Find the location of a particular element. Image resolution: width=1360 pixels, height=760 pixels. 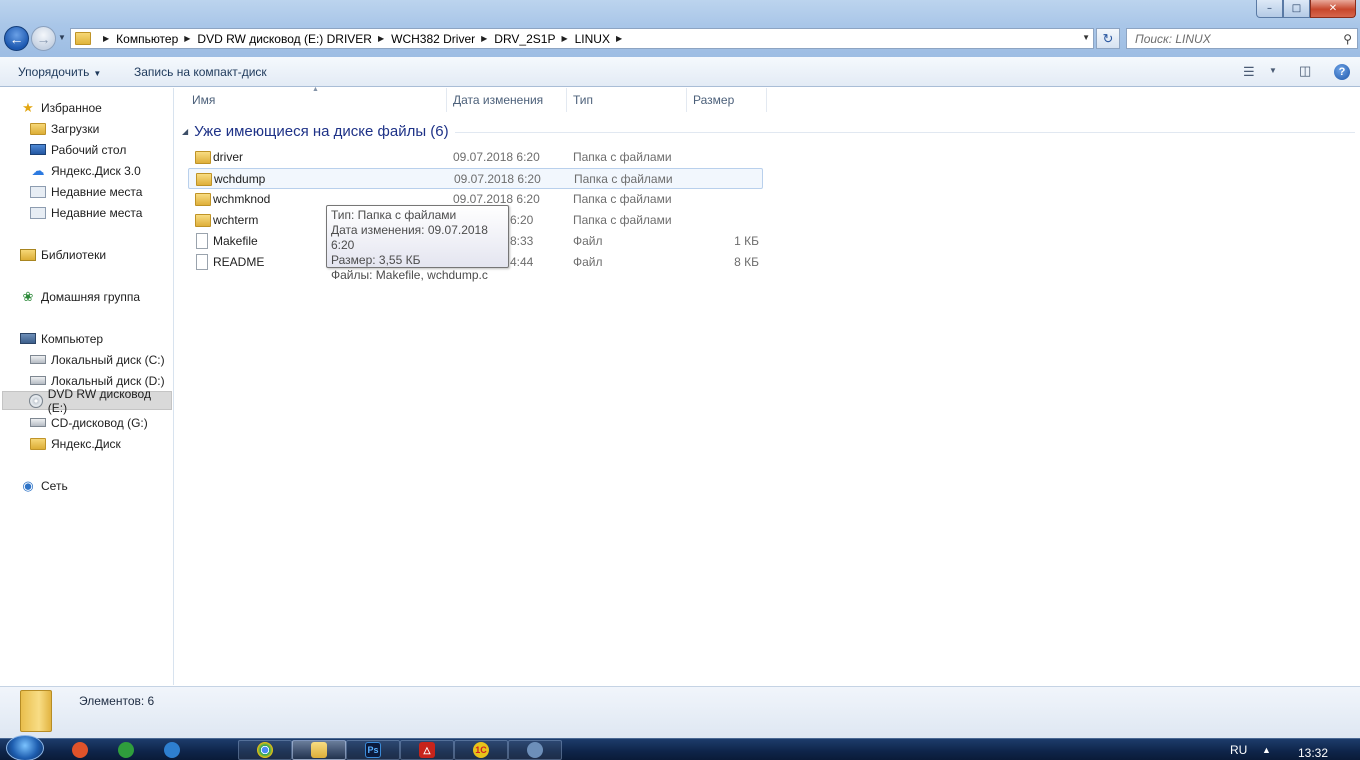

breadcrumb-item: DVD RW дисковод (E:) DRIVER ▶ is located at coordinates (294, 39).